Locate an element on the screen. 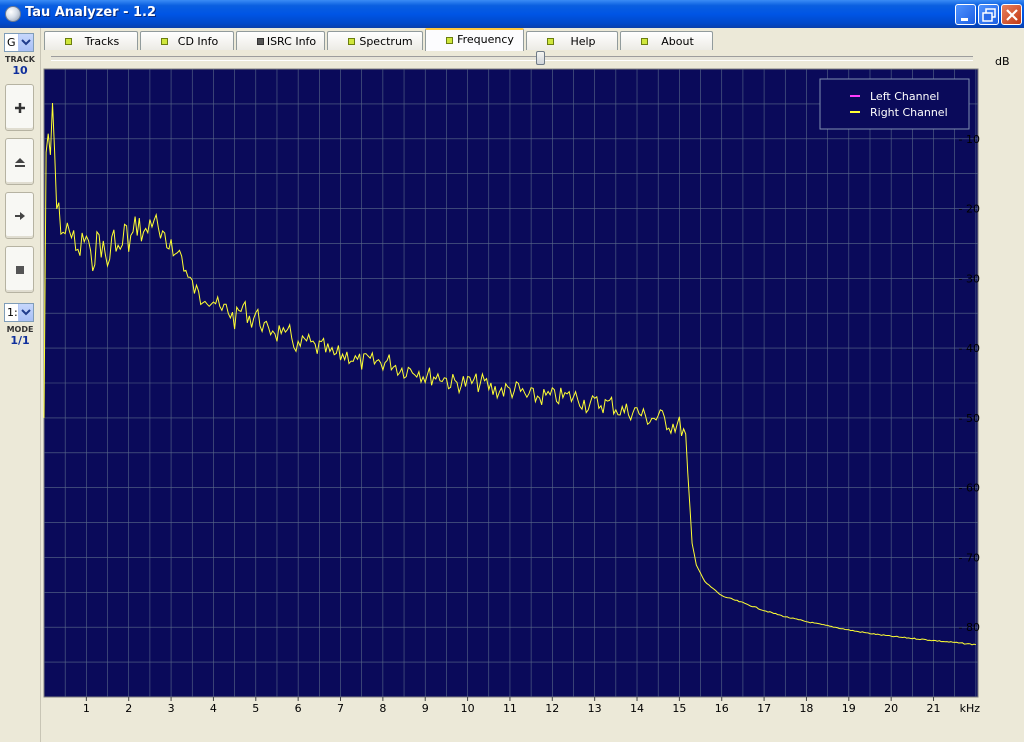 The image size is (1024, 742). x-tick-label: 14 is located at coordinates (637, 708).